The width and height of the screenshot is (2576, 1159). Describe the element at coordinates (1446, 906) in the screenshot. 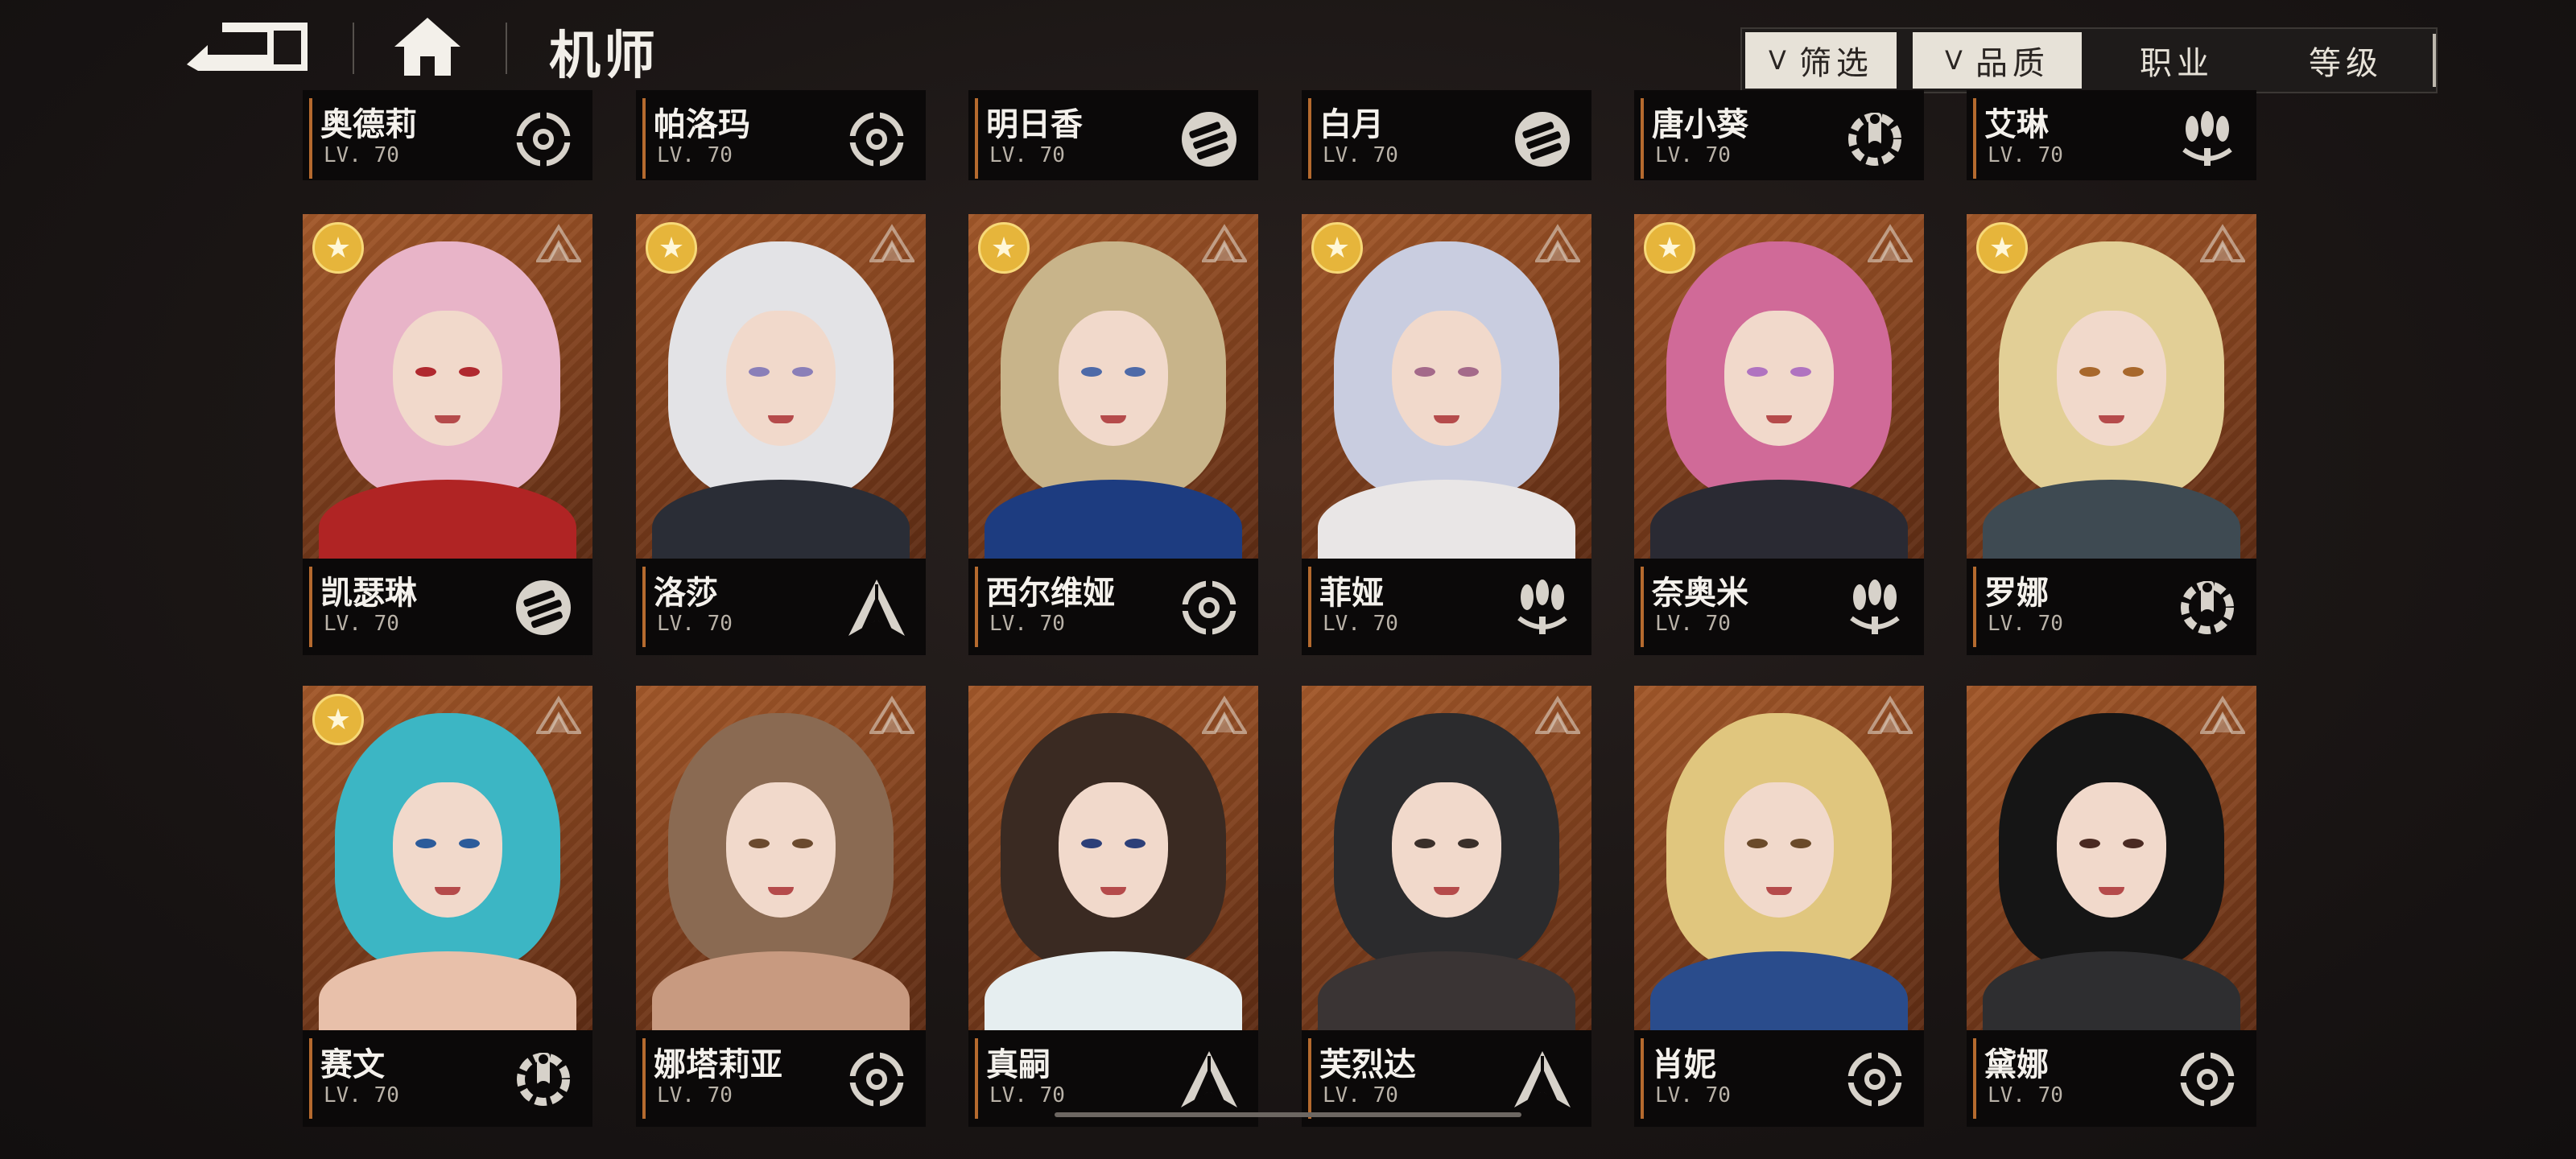

I see `pilot-card: 芙烈达 LV. 70` at that location.